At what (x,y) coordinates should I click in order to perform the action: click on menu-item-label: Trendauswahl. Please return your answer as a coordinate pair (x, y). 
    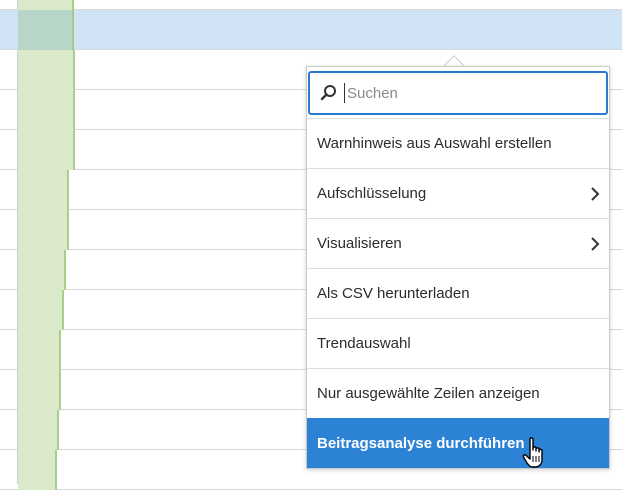
    Looking at the image, I should click on (364, 343).